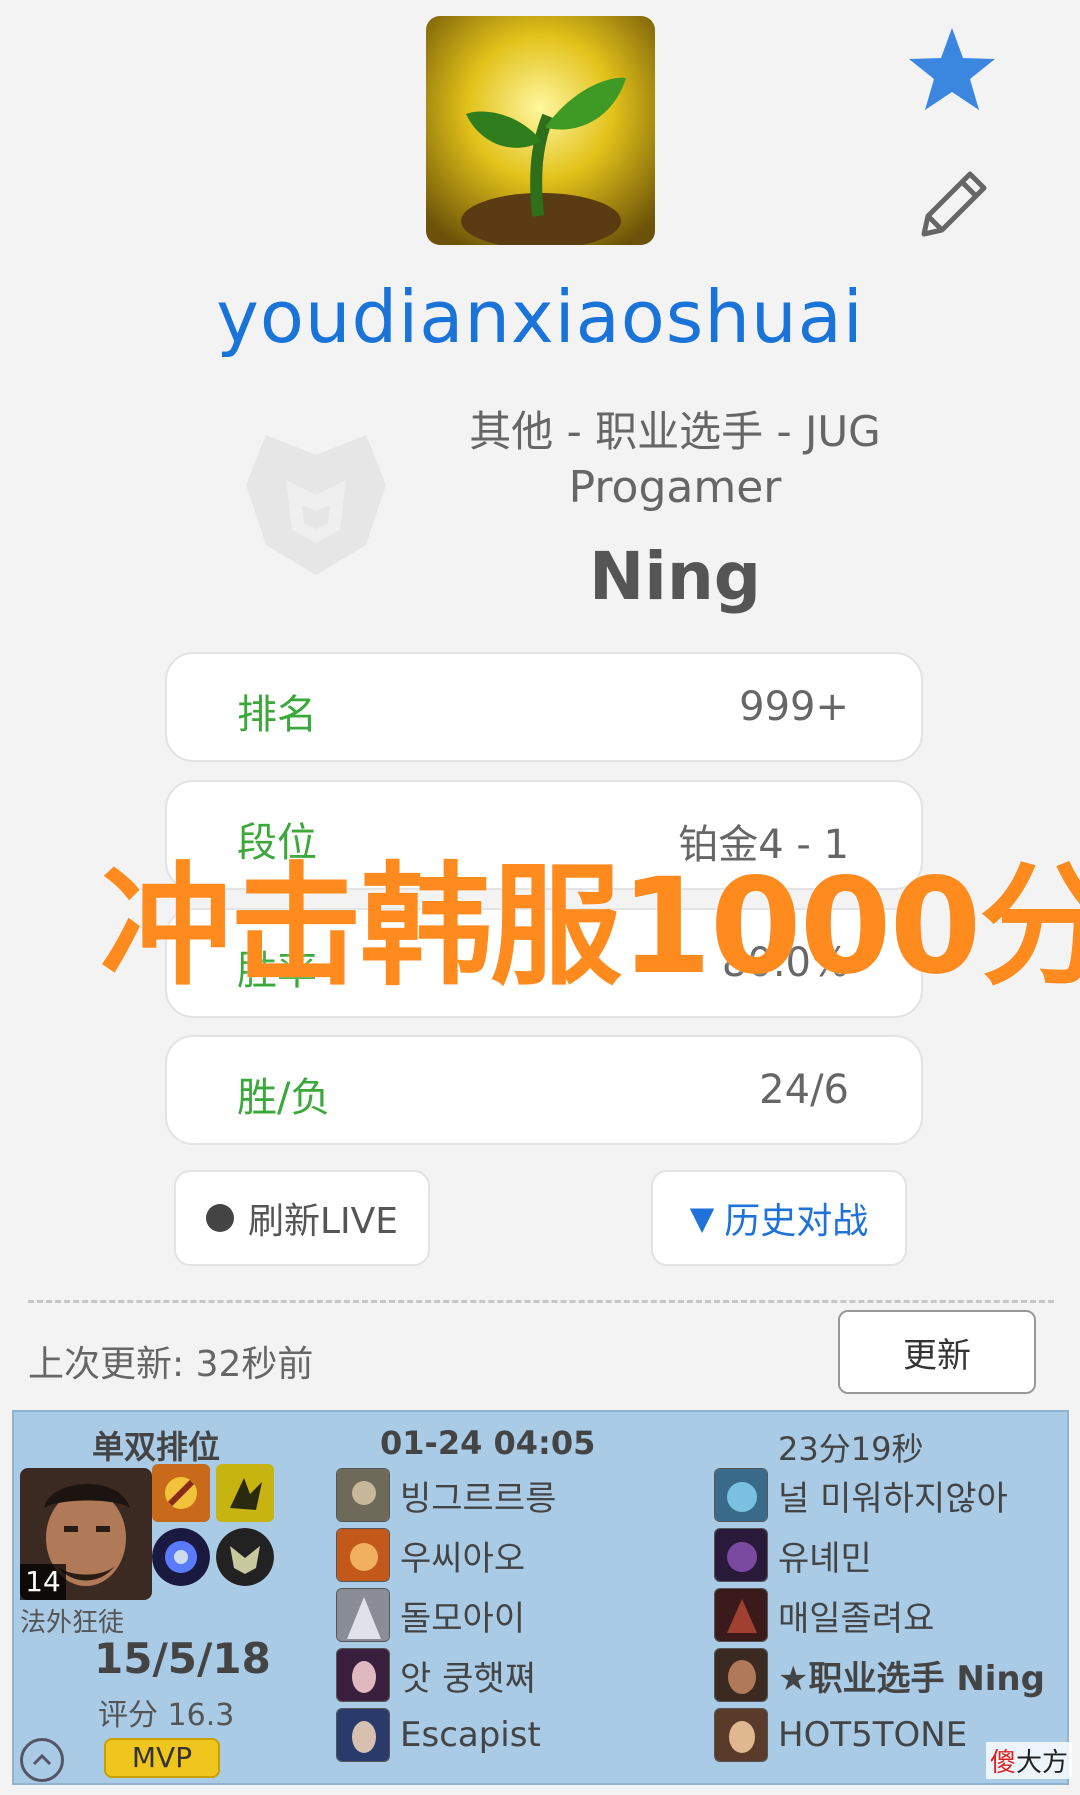 This screenshot has height=1795, width=1080. What do you see at coordinates (544, 707) in the screenshot?
I see `stat-card-rank: 排名 999+` at bounding box center [544, 707].